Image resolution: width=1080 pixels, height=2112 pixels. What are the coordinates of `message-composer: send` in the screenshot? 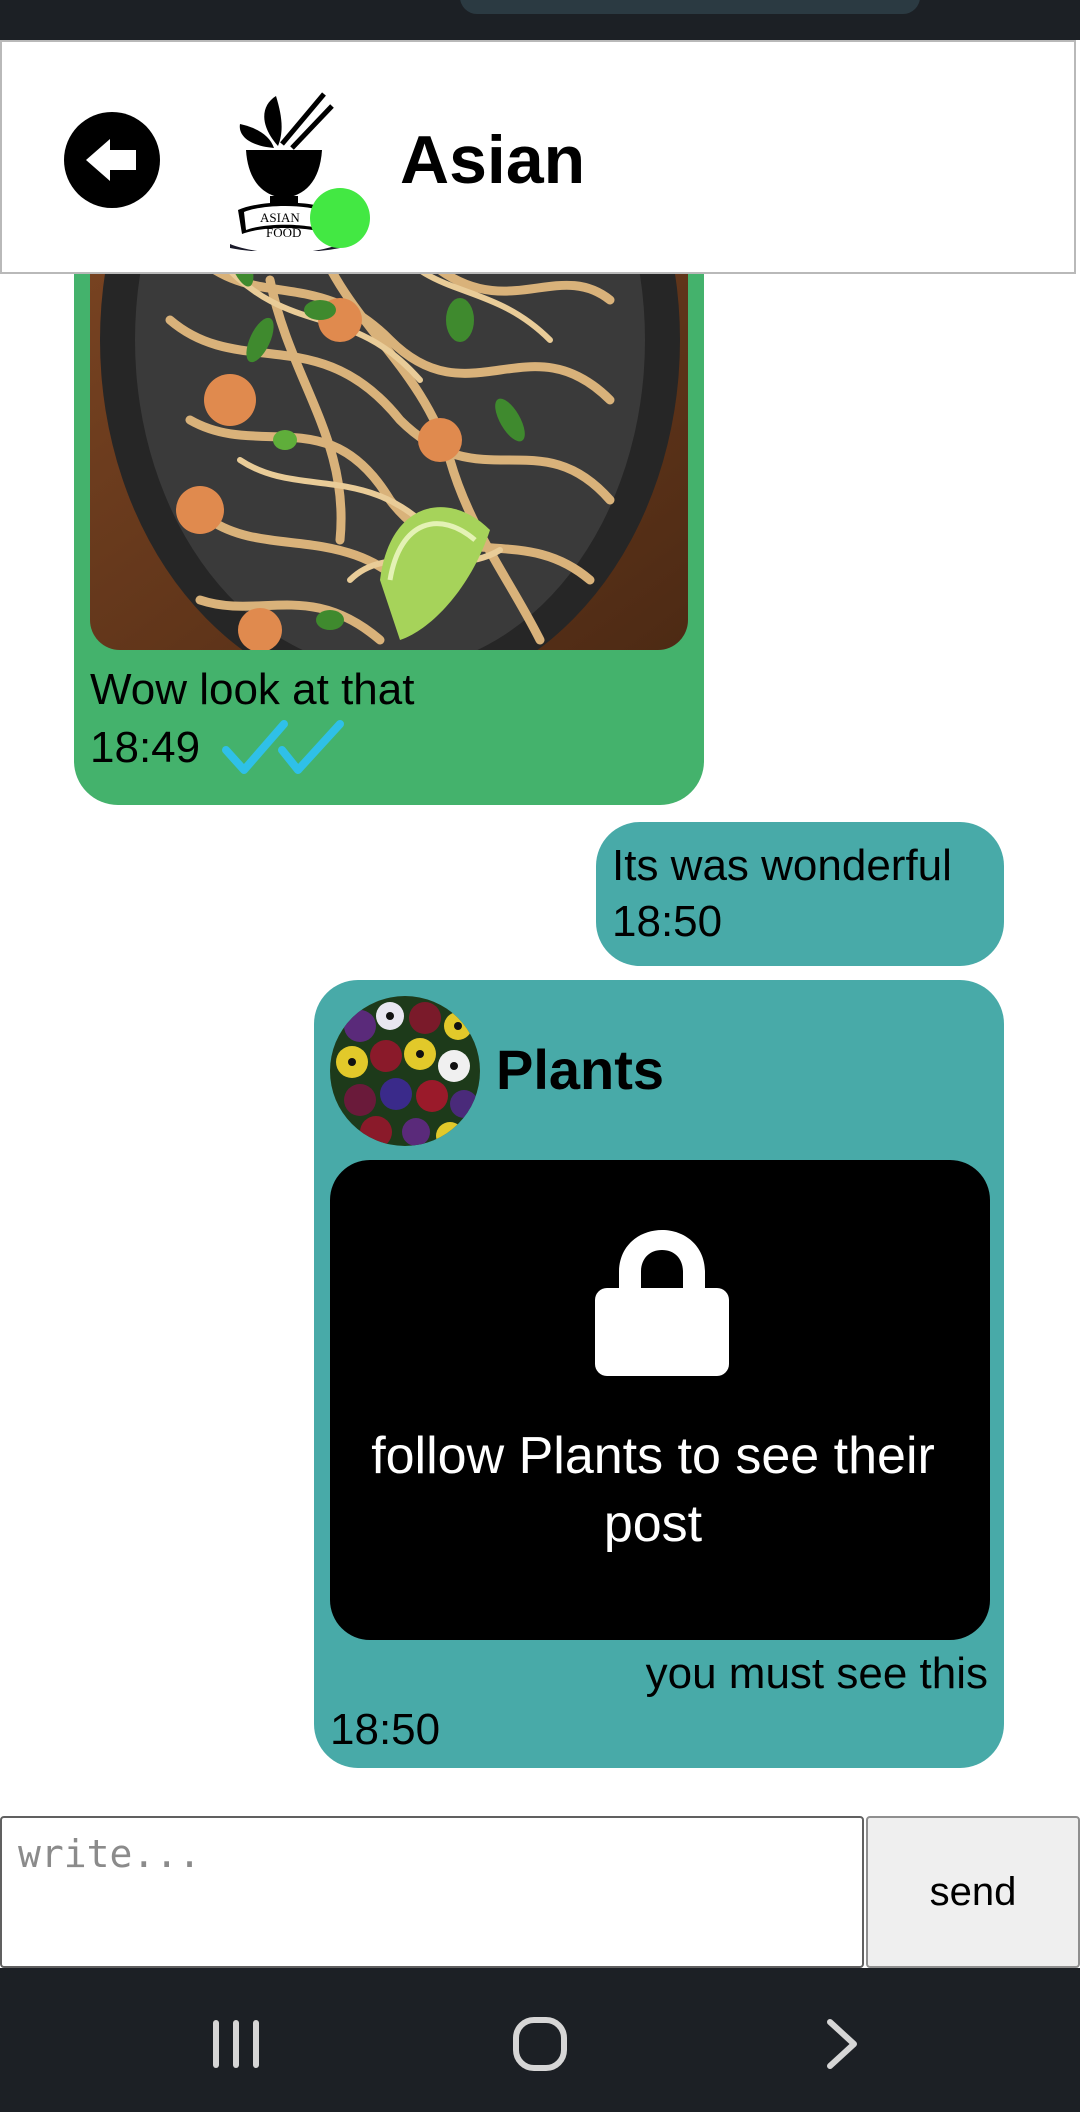 It's located at (540, 1892).